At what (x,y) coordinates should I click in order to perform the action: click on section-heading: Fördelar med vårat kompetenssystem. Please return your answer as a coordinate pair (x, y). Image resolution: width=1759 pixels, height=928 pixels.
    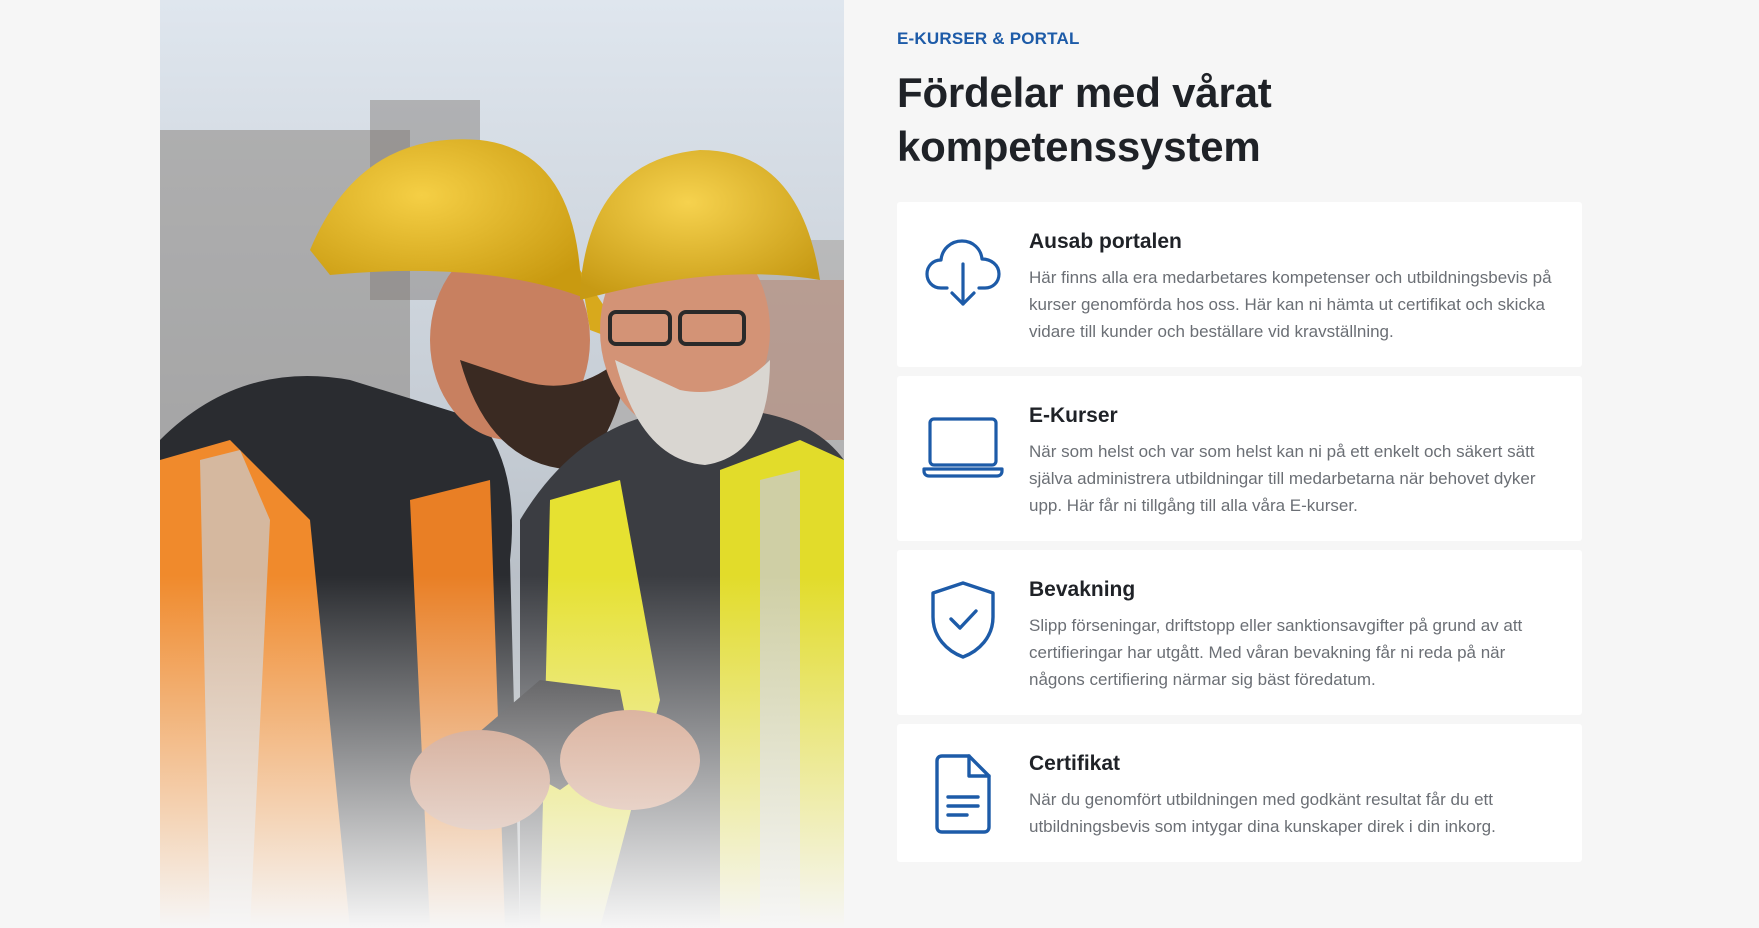
    Looking at the image, I should click on (1084, 119).